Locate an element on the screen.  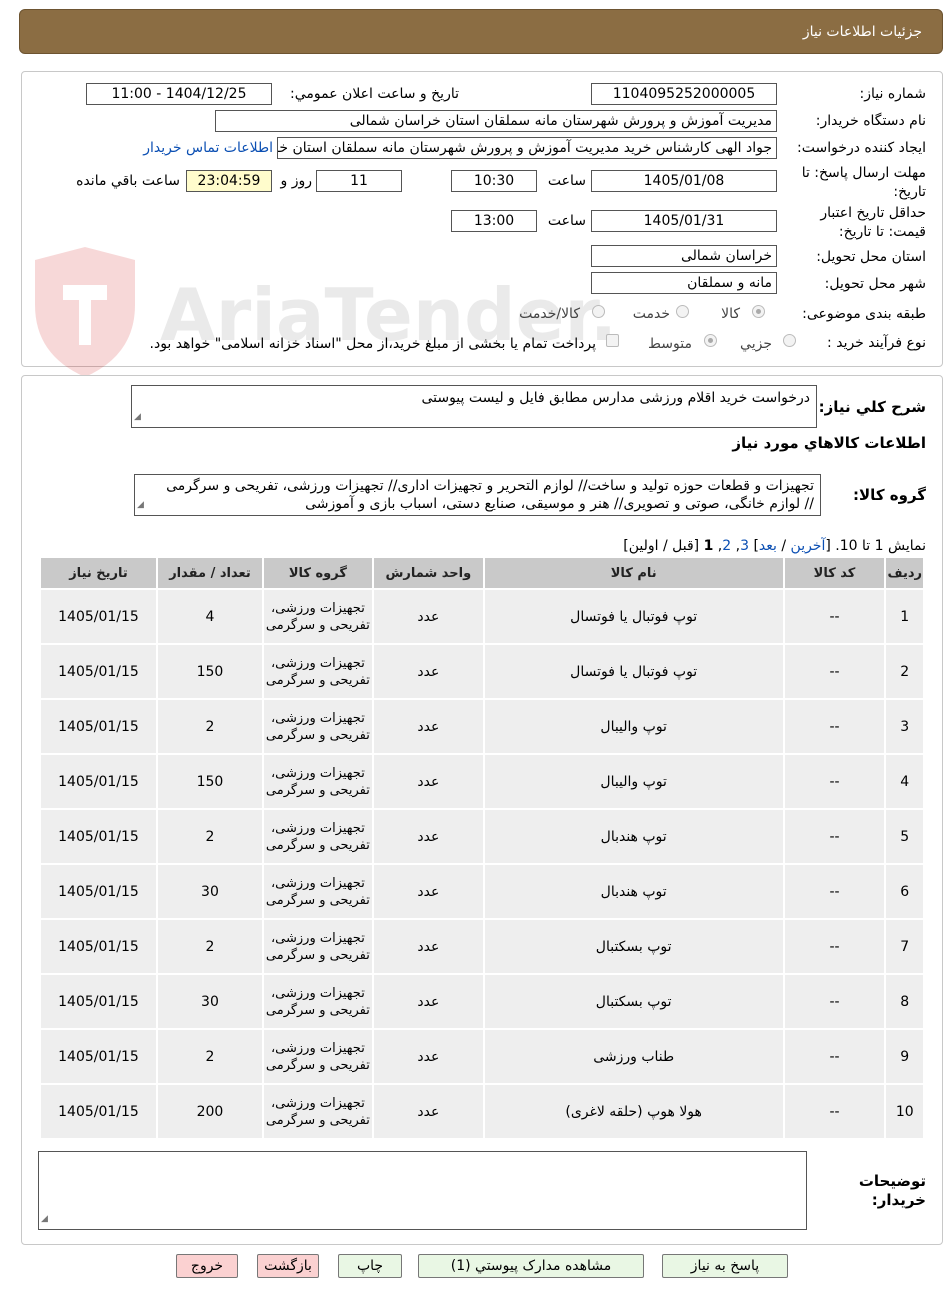
col-unit-header: واحد شمارش is located at coordinates (428, 573).